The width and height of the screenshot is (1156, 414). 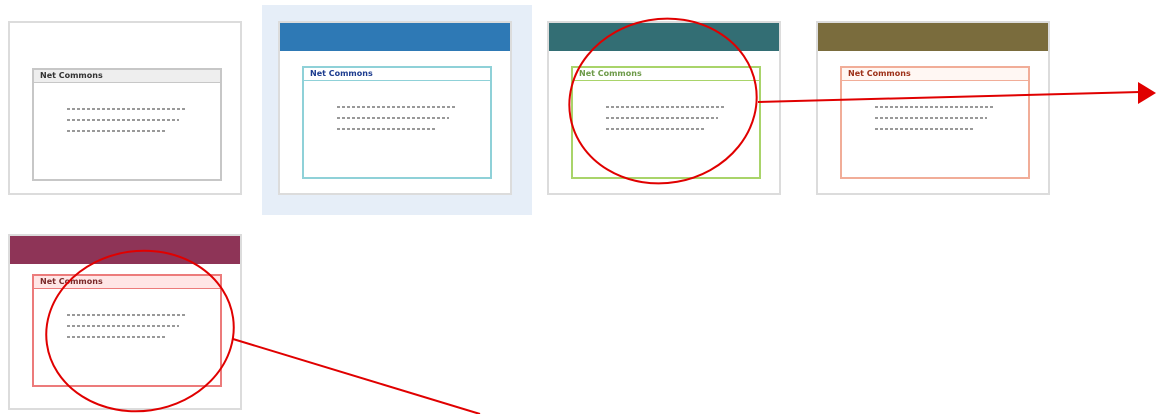 I want to click on arrowhead-icon, so click(x=1147, y=93).